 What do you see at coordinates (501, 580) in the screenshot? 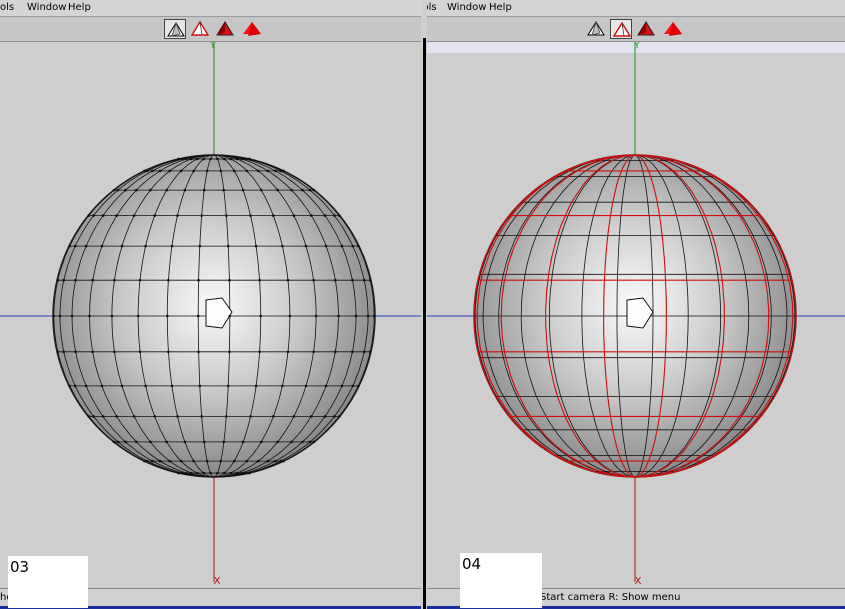
I see `view-label: 04` at bounding box center [501, 580].